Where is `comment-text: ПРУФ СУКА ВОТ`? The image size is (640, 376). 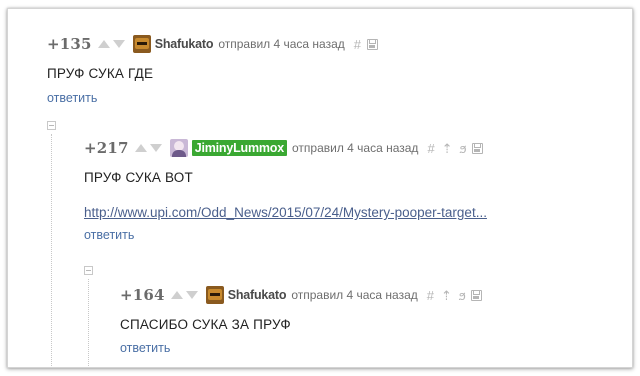
comment-text: ПРУФ СУКА ВОТ is located at coordinates (138, 177).